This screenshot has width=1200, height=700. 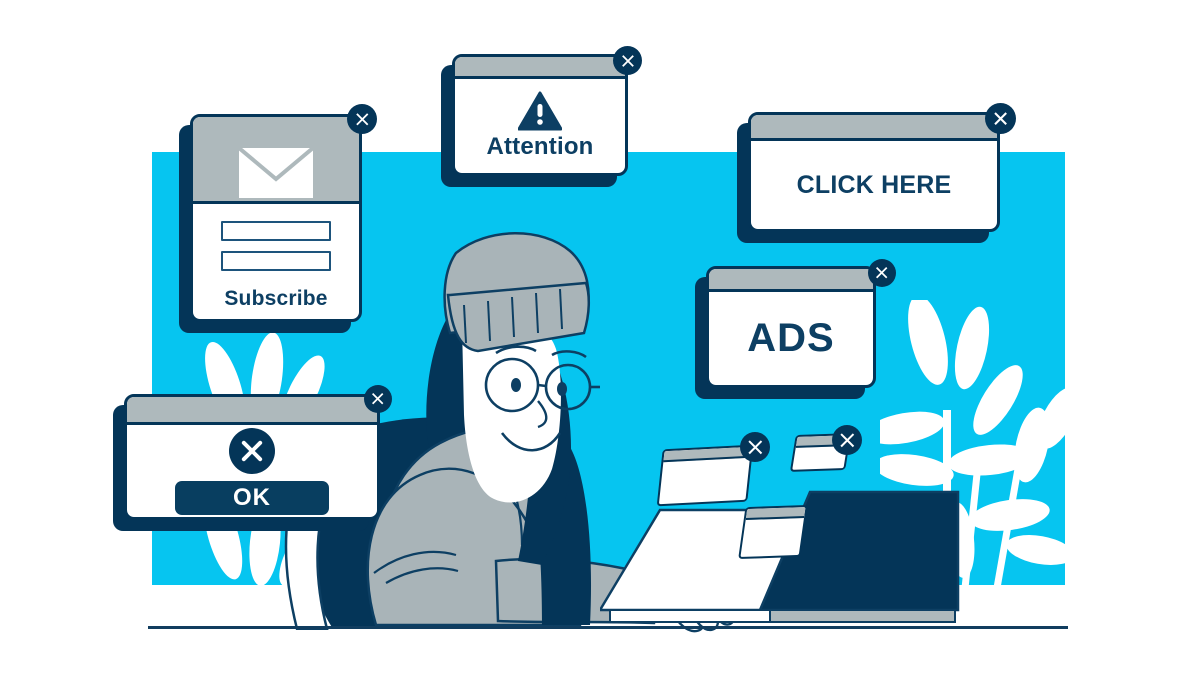 I want to click on window-frame: OK, so click(x=252, y=457).